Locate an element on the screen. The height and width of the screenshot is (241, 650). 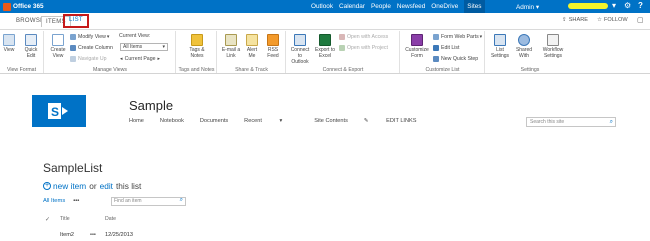
edit-list-button: Edit List is located at coordinates (446, 48).